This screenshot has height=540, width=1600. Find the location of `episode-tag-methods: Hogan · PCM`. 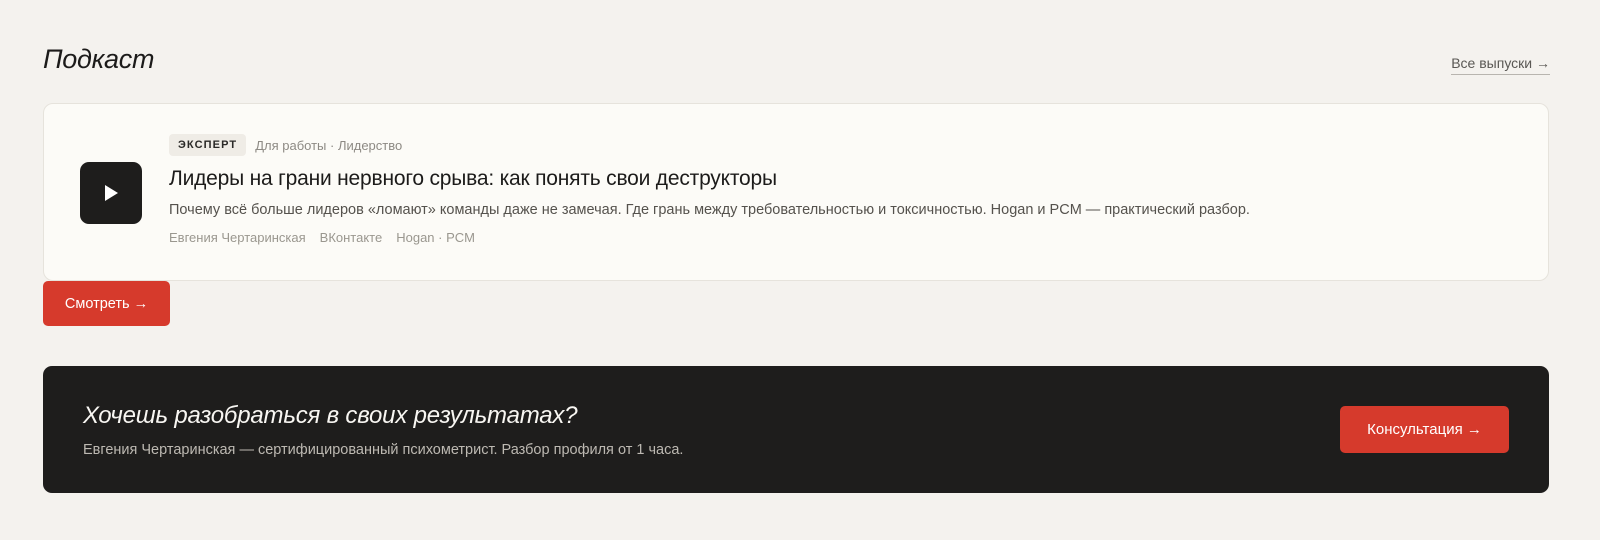

episode-tag-methods: Hogan · PCM is located at coordinates (435, 237).